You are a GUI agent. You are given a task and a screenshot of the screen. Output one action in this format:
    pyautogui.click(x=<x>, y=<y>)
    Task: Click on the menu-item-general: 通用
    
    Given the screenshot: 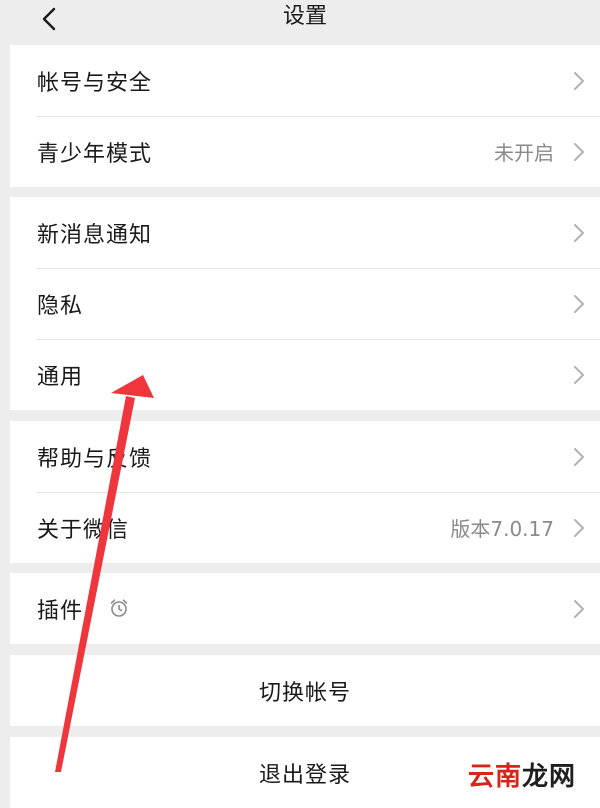 What is the action you would take?
    pyautogui.click(x=305, y=374)
    